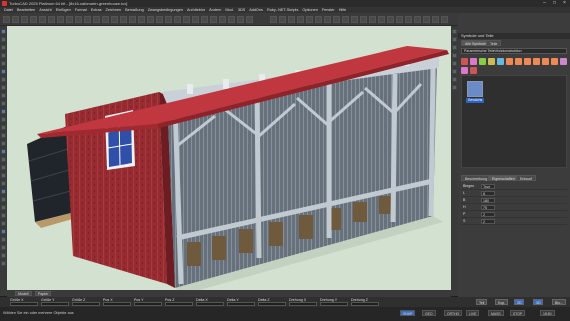  I want to click on circle-icon, so click(114, 19).